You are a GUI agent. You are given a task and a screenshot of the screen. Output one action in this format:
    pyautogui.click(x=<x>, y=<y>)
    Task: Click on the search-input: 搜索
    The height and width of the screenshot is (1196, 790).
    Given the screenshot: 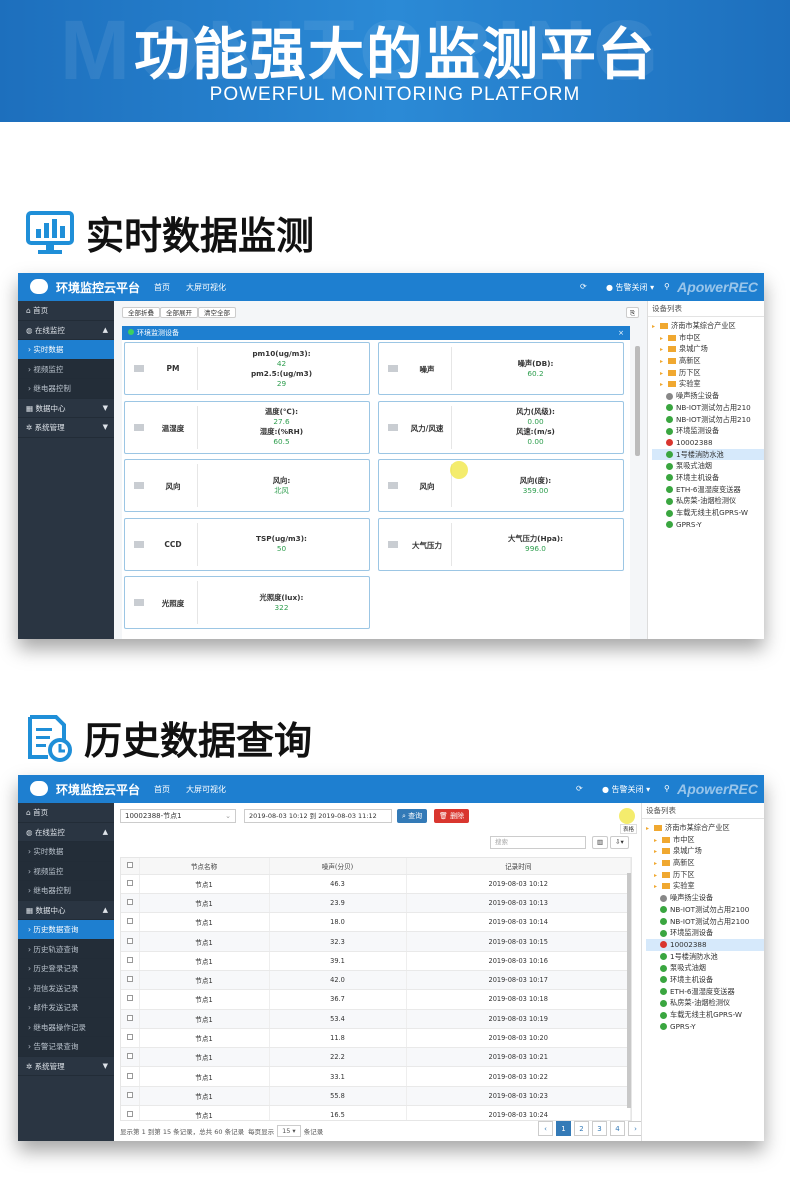 What is the action you would take?
    pyautogui.click(x=538, y=842)
    